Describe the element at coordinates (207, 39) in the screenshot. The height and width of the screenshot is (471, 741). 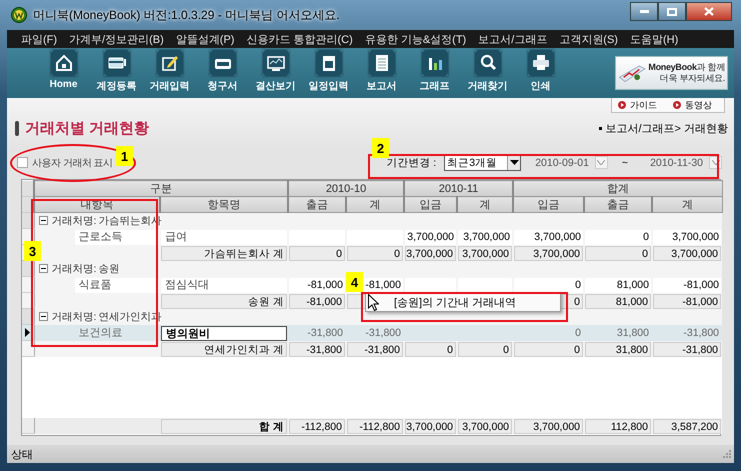
I see `menu-item: 알뜰설계(P)` at that location.